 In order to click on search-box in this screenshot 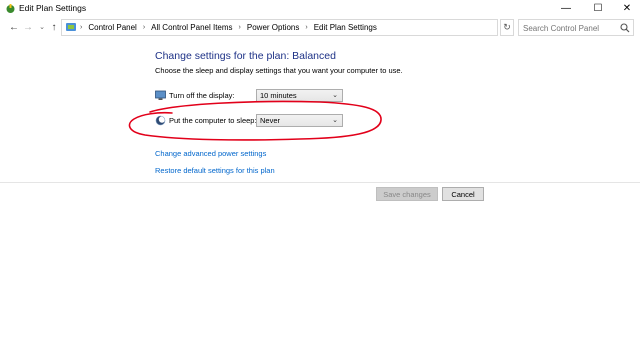, I will do `click(576, 27)`.